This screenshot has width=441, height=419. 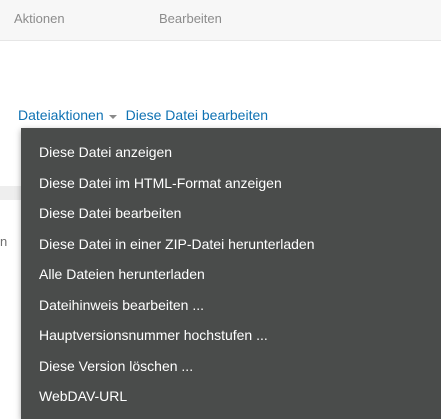 What do you see at coordinates (105, 152) in the screenshot?
I see `menu-item-view-file: Diese Datei anzeigen` at bounding box center [105, 152].